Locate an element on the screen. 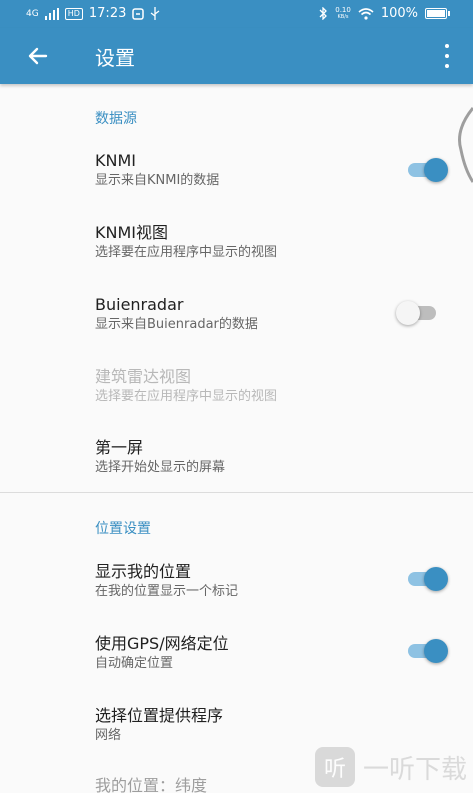  pref-knmi-view-title: KNMI视图 is located at coordinates (131, 232).